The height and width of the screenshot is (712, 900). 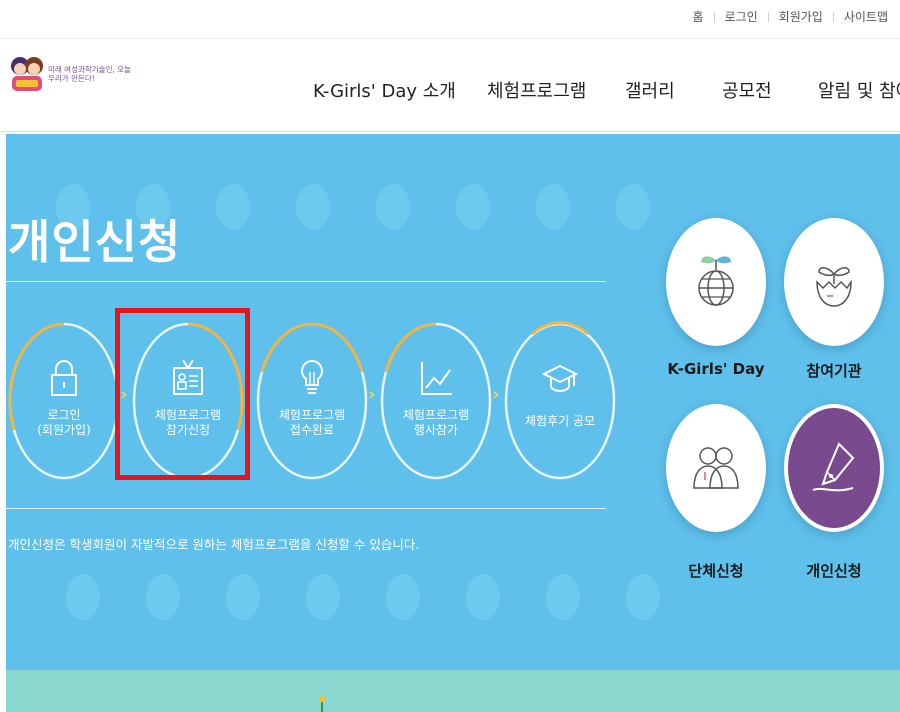 I want to click on menu-participating-orgs, so click(x=834, y=282).